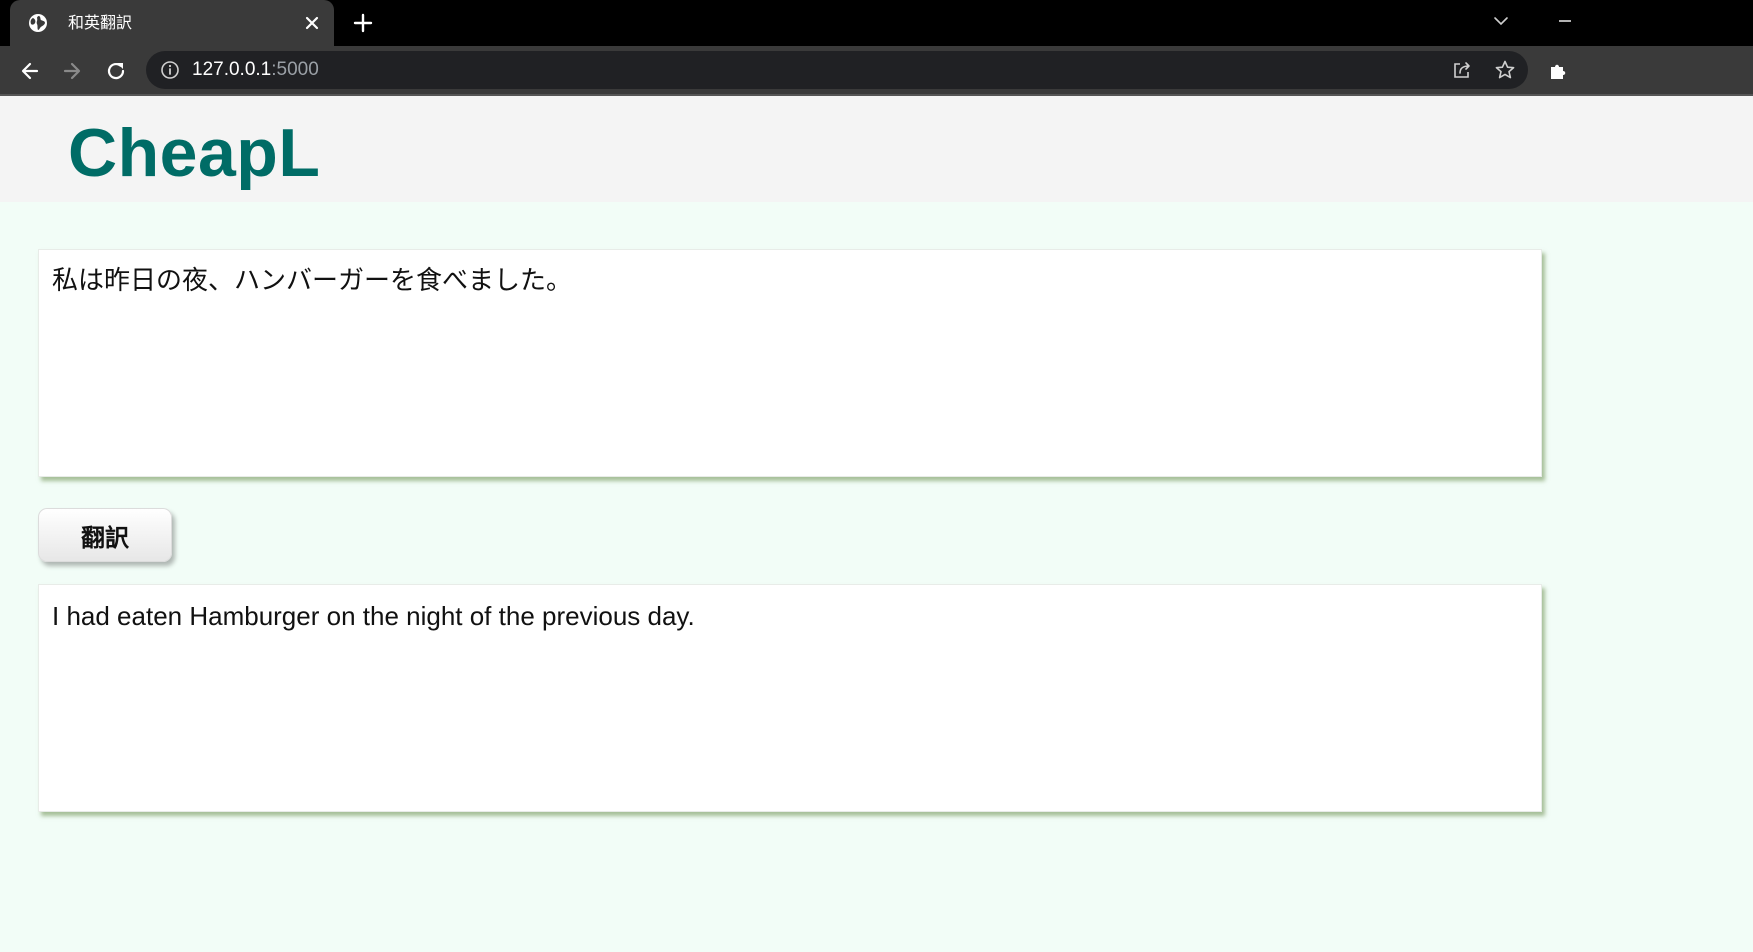 Image resolution: width=1753 pixels, height=952 pixels. I want to click on arrow-right-icon, so click(72, 71).